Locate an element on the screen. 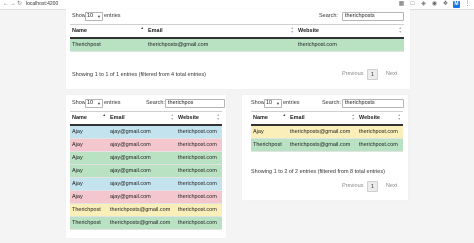  back-icon: ← is located at coordinates (6, 4).